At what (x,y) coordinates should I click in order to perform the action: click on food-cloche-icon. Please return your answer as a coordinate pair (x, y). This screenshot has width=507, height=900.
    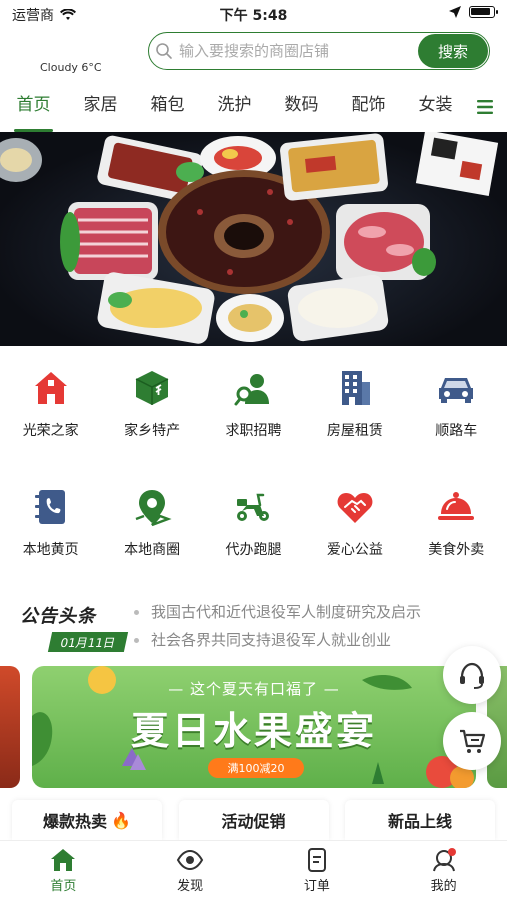
    Looking at the image, I should click on (456, 507).